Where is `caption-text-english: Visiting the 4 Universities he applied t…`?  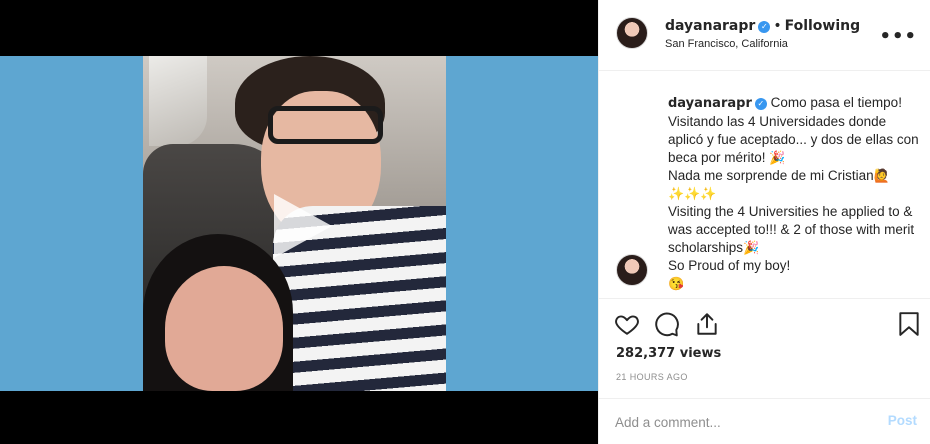 caption-text-english: Visiting the 4 Universities he applied t… is located at coordinates (791, 229).